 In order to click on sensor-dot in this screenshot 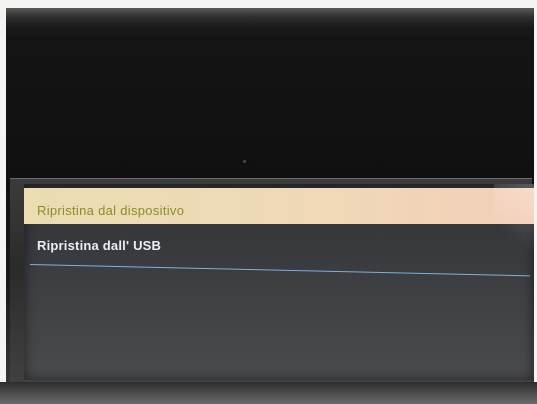, I will do `click(244, 161)`.